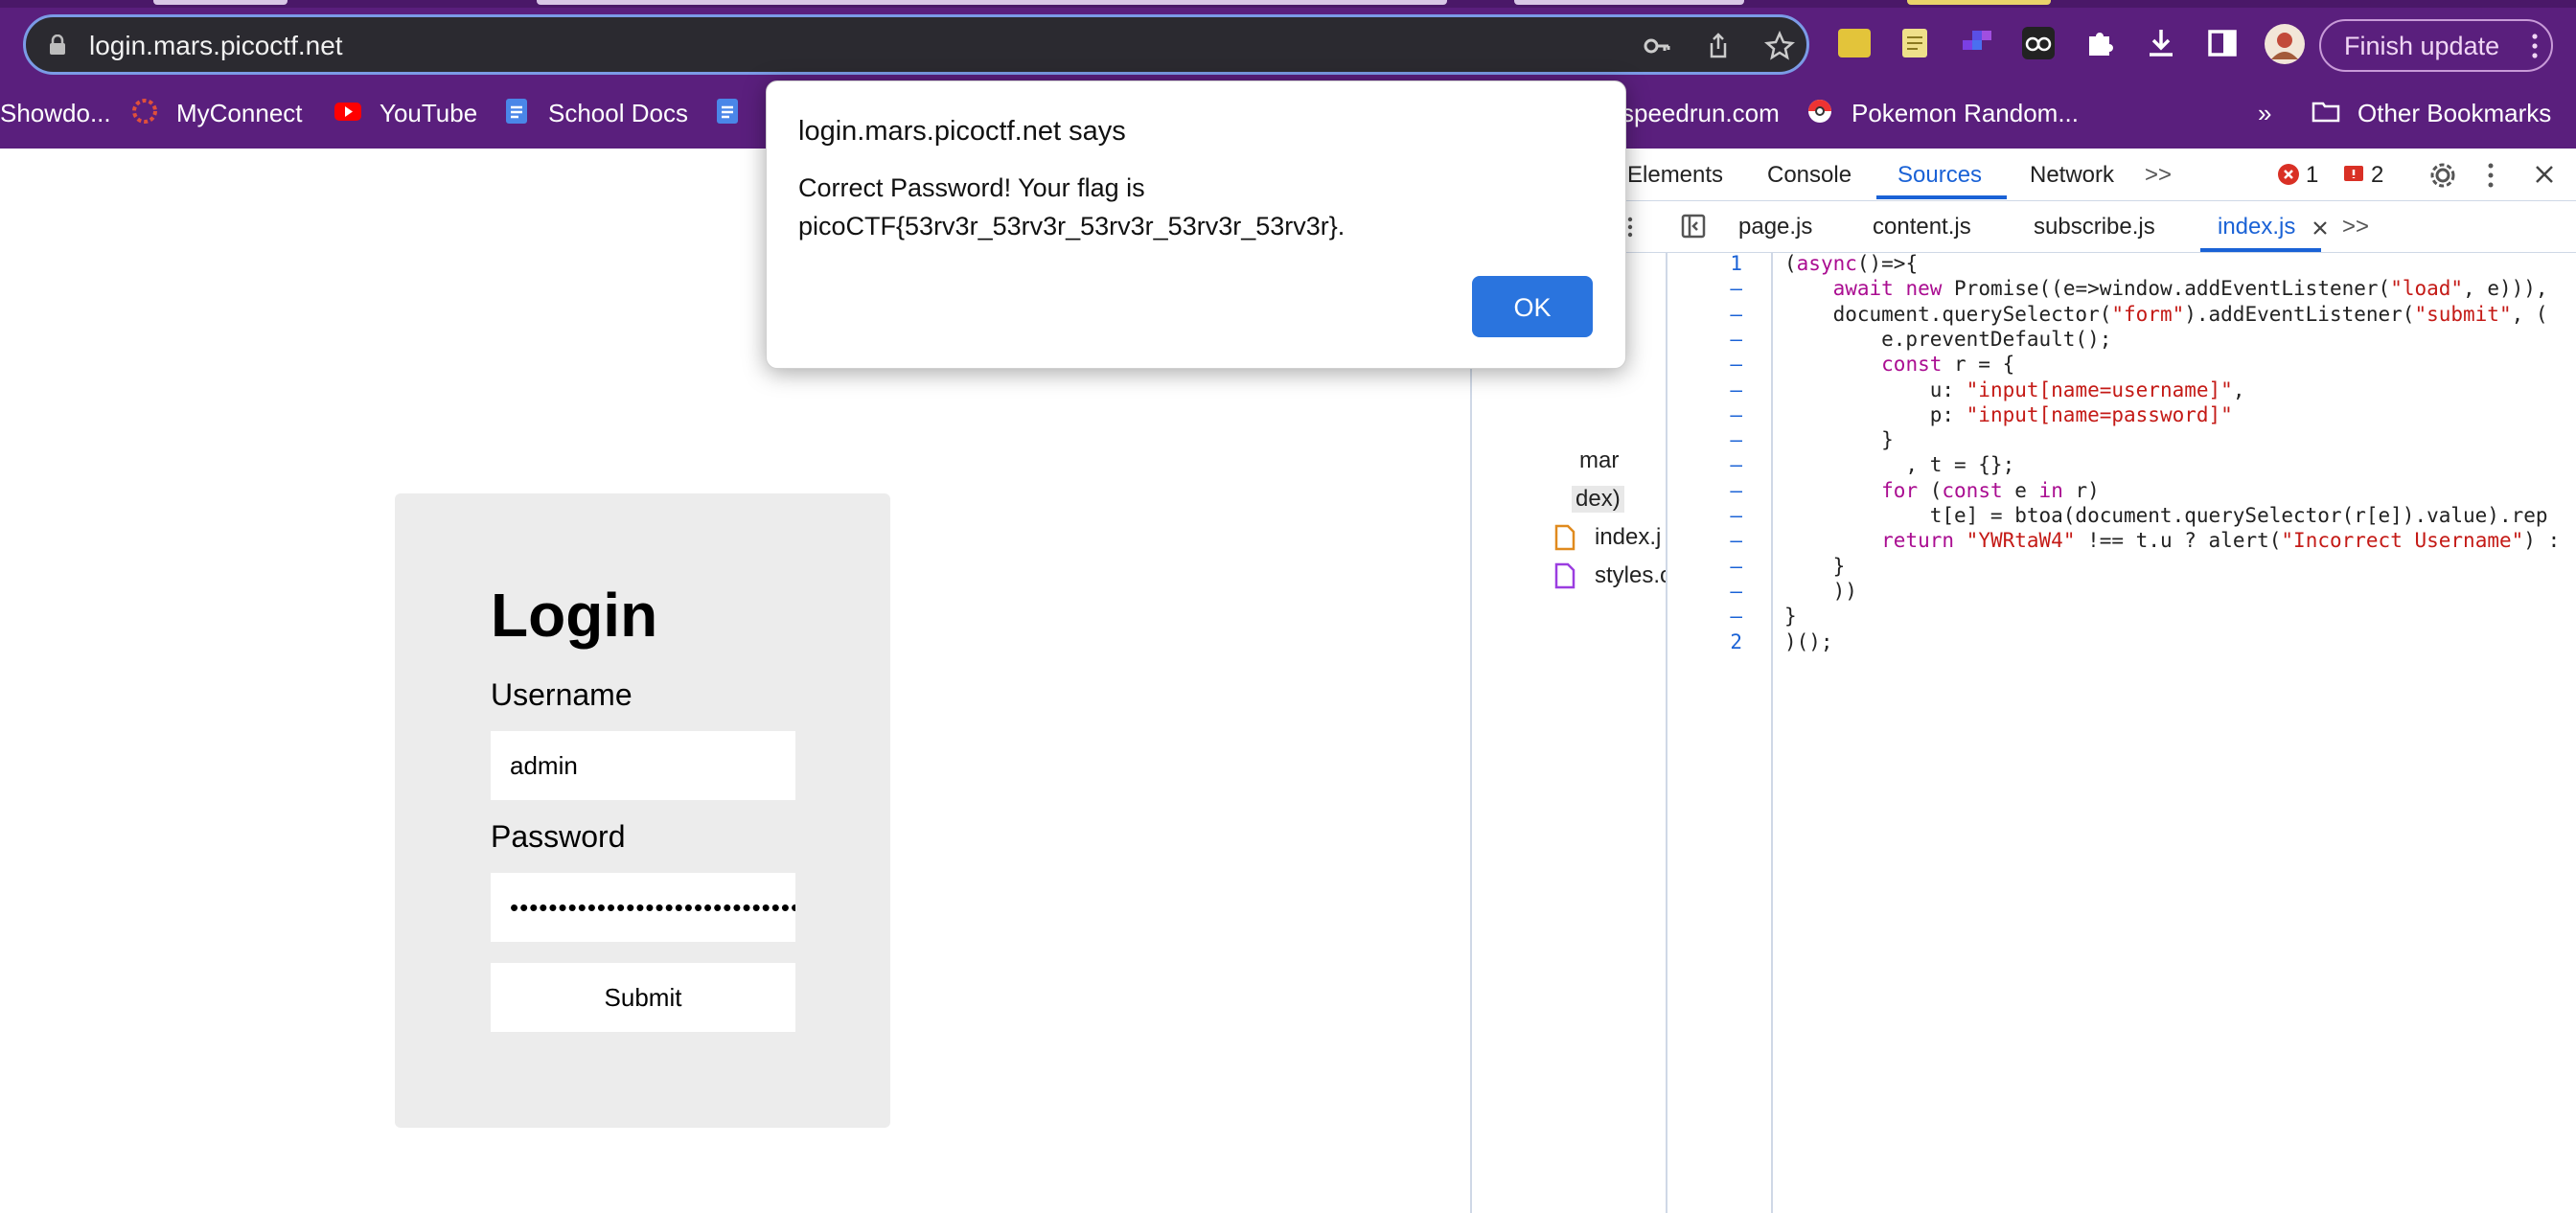  Describe the element at coordinates (2158, 175) in the screenshot. I see `more-tabs-button: >>` at that location.